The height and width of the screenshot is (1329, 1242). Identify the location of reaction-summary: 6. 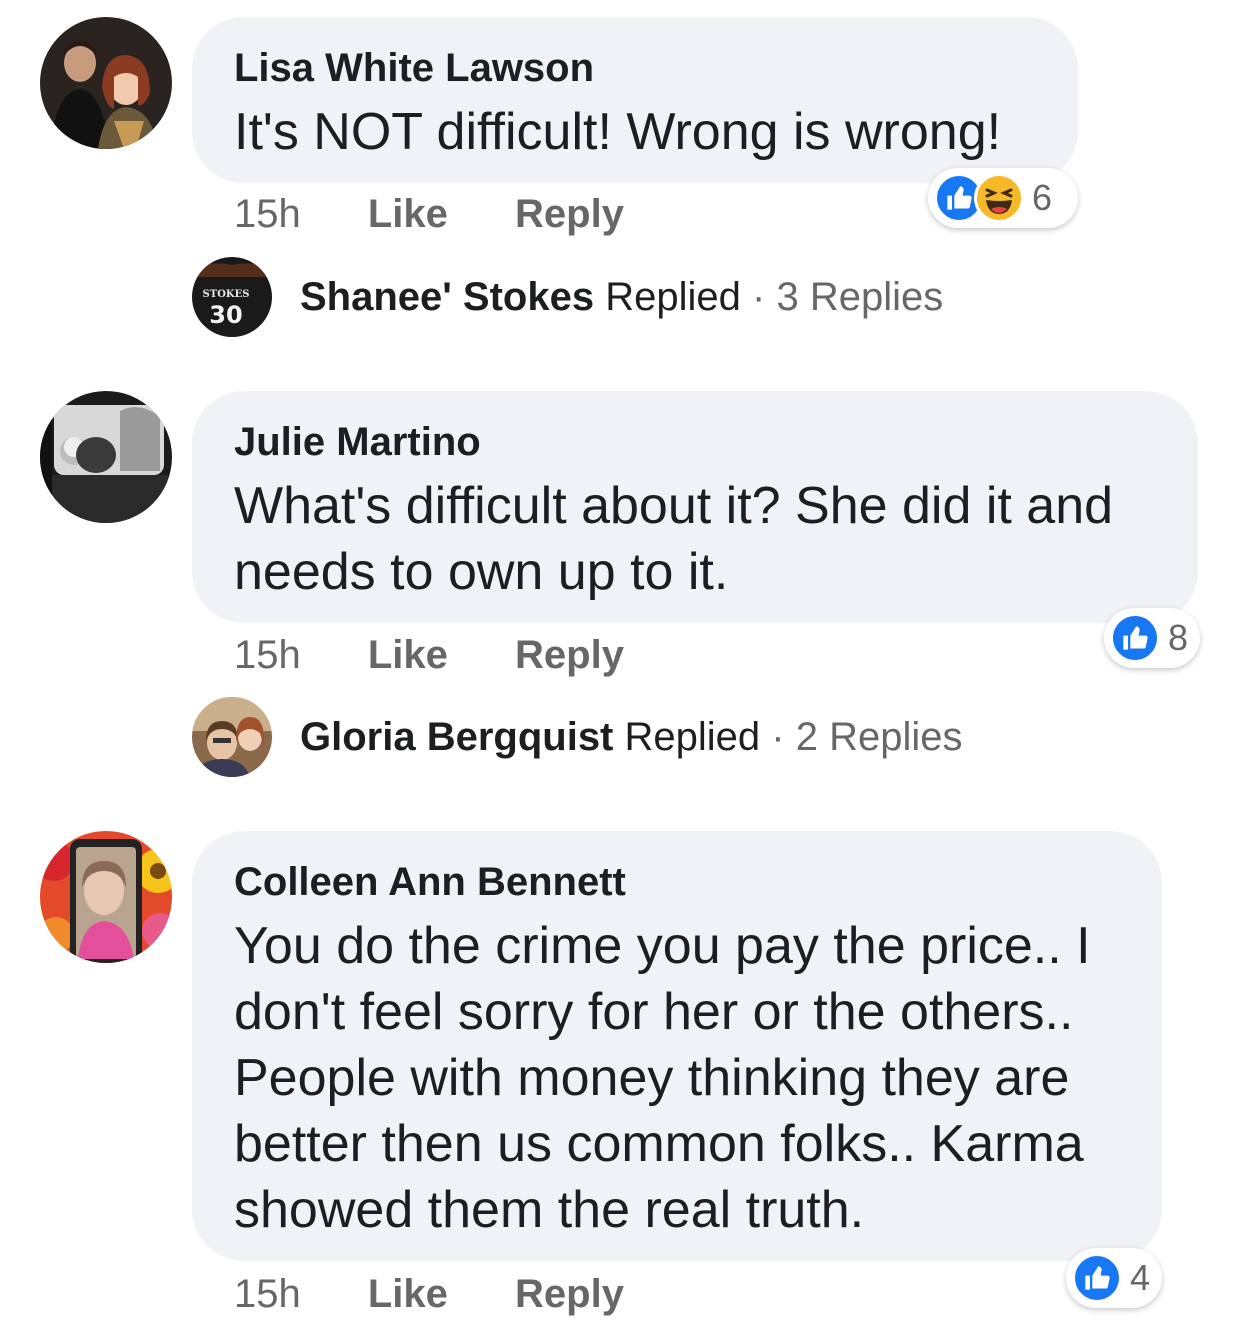
(1003, 198).